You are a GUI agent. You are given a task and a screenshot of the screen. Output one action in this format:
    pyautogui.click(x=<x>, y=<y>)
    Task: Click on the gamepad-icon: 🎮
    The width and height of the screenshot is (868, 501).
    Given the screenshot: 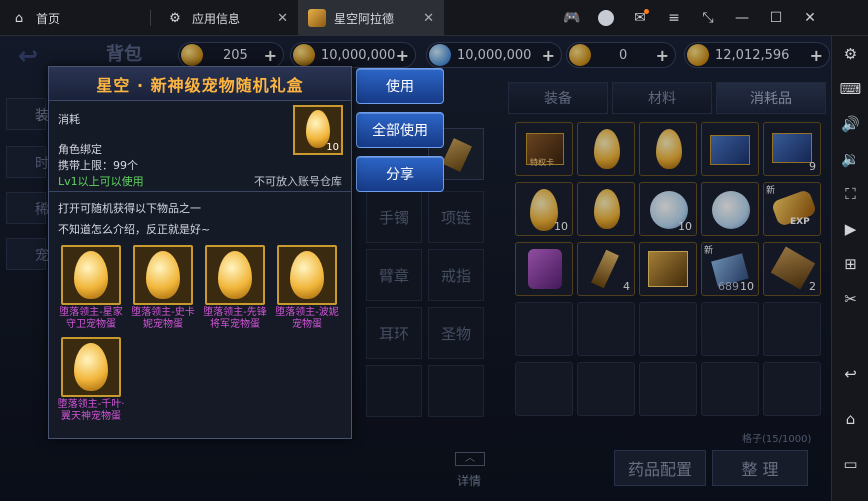 What is the action you would take?
    pyautogui.click(x=572, y=18)
    